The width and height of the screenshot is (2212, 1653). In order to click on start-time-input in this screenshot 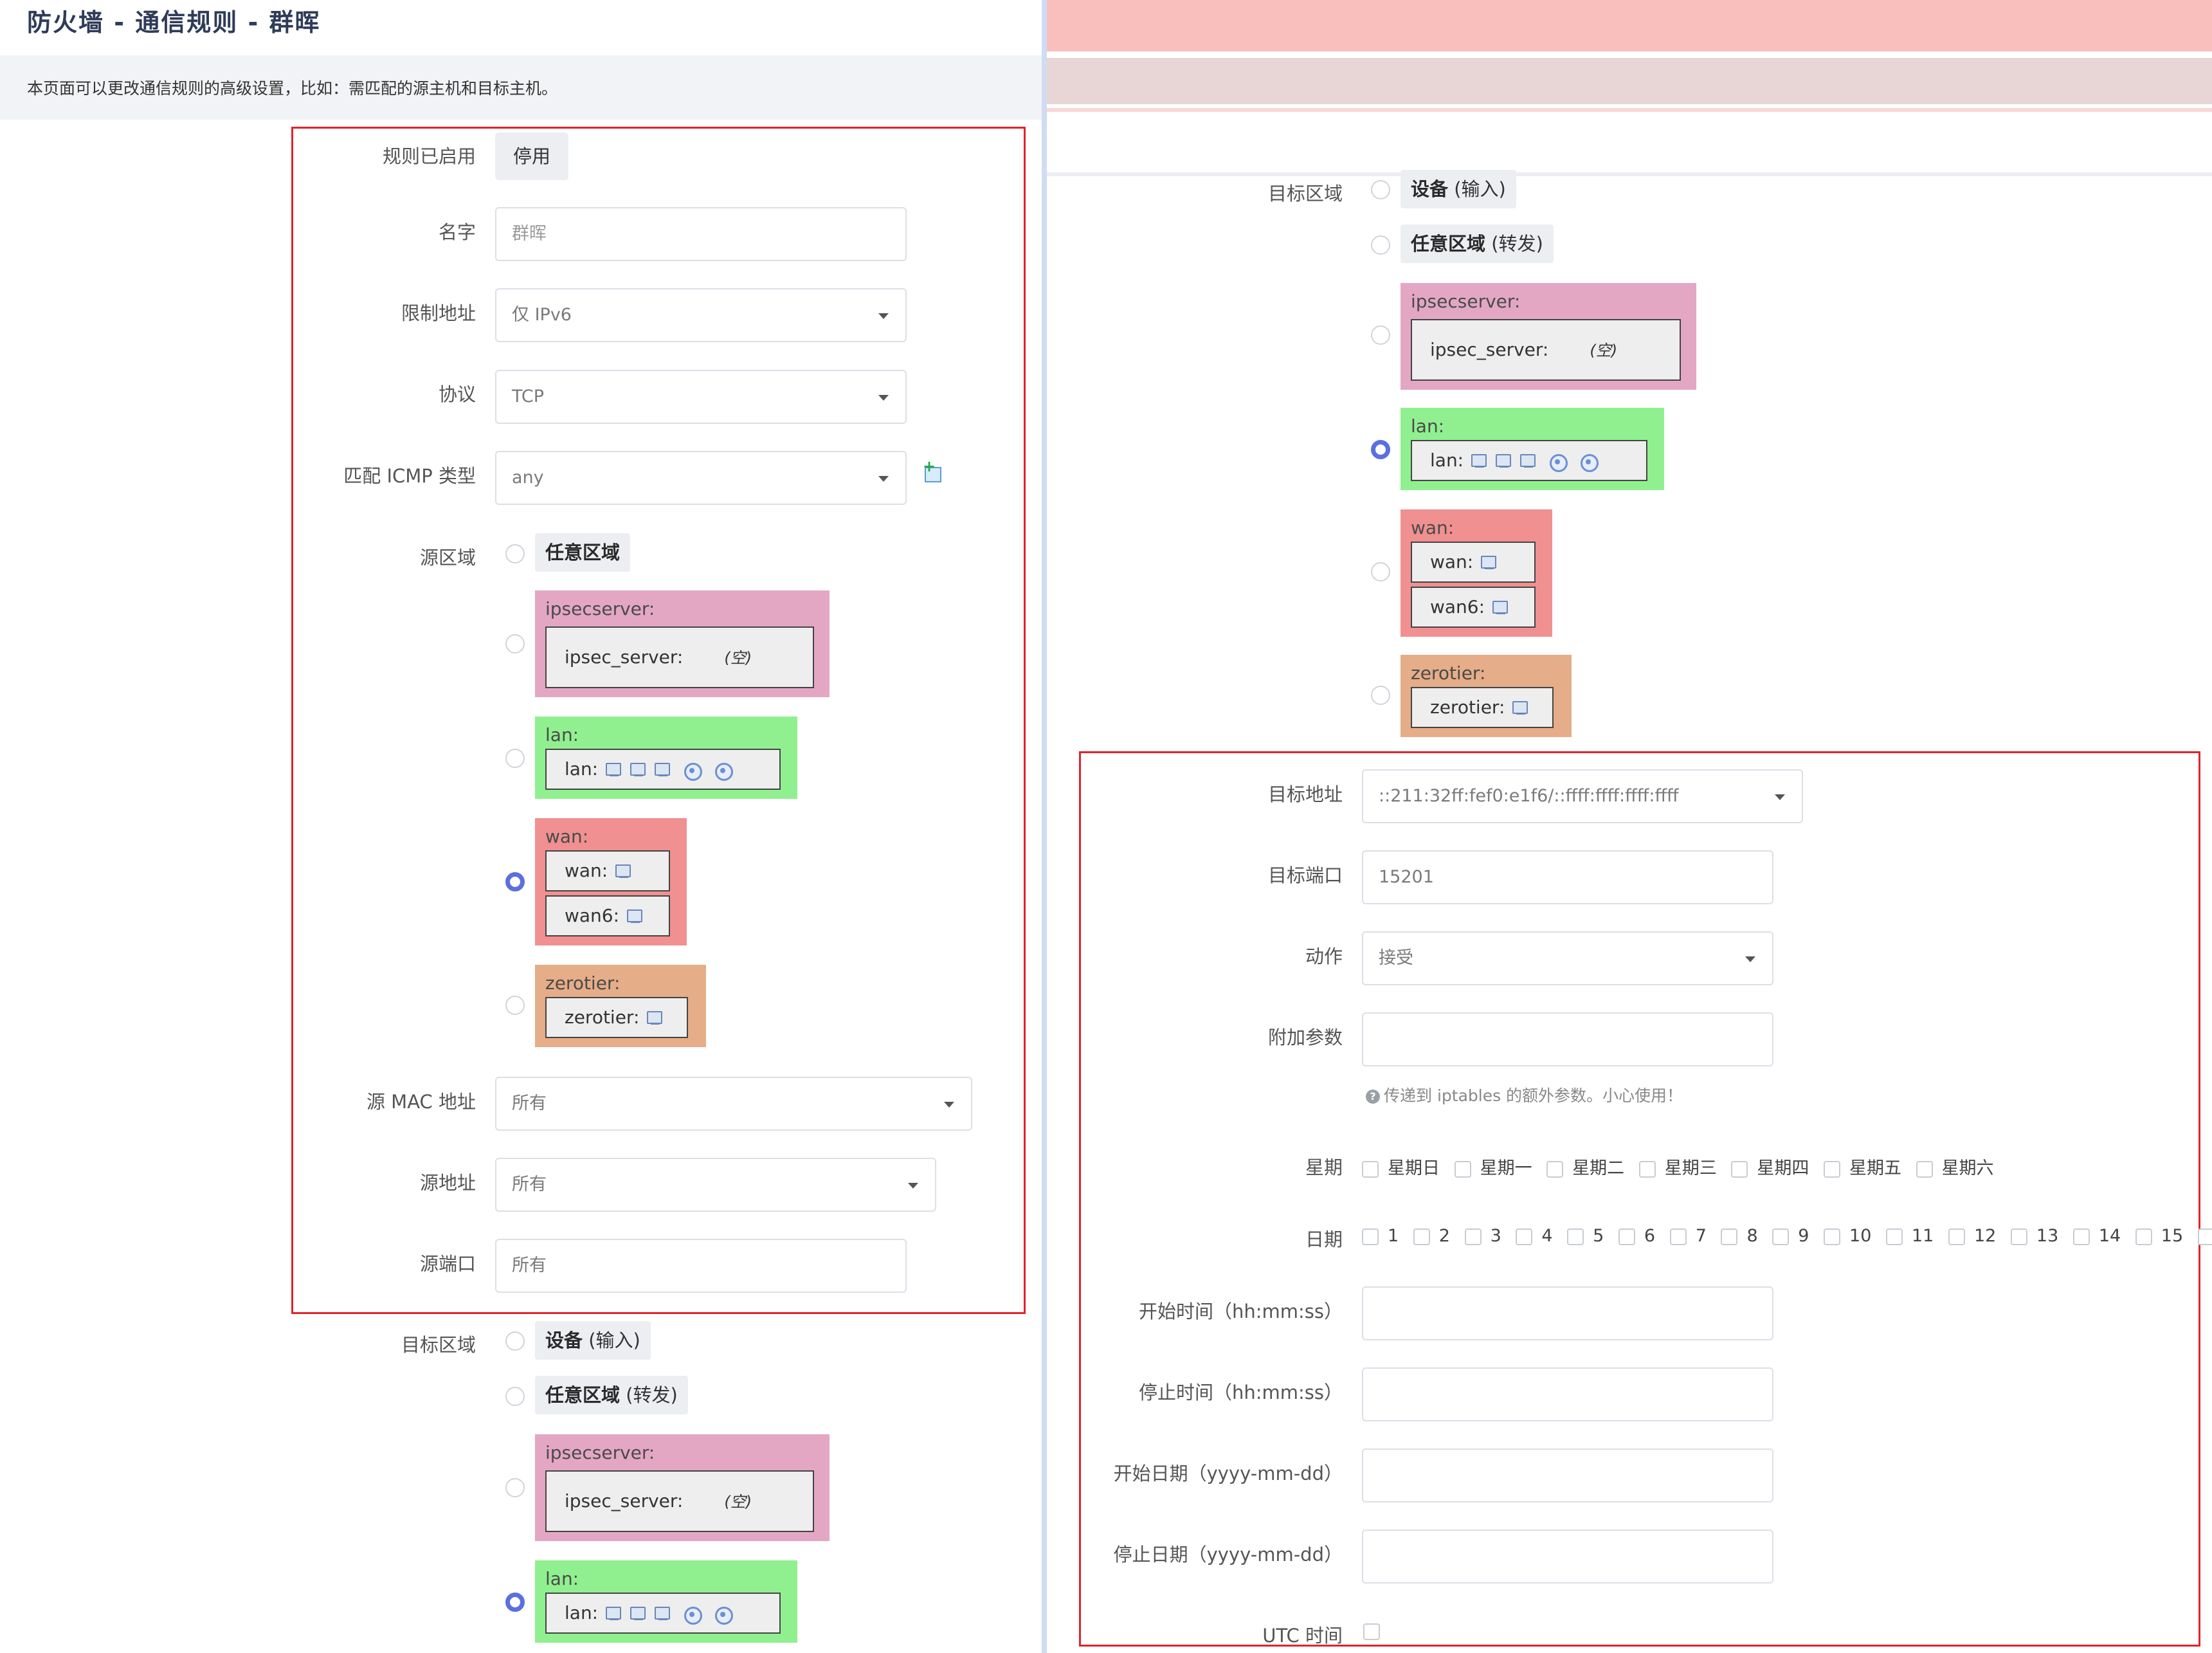, I will do `click(1567, 1313)`.